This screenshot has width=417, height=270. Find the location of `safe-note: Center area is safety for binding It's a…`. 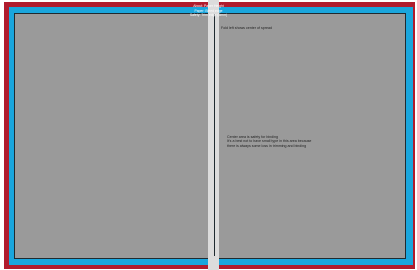

safe-note: Center area is safety for binding It's a… is located at coordinates (269, 141).